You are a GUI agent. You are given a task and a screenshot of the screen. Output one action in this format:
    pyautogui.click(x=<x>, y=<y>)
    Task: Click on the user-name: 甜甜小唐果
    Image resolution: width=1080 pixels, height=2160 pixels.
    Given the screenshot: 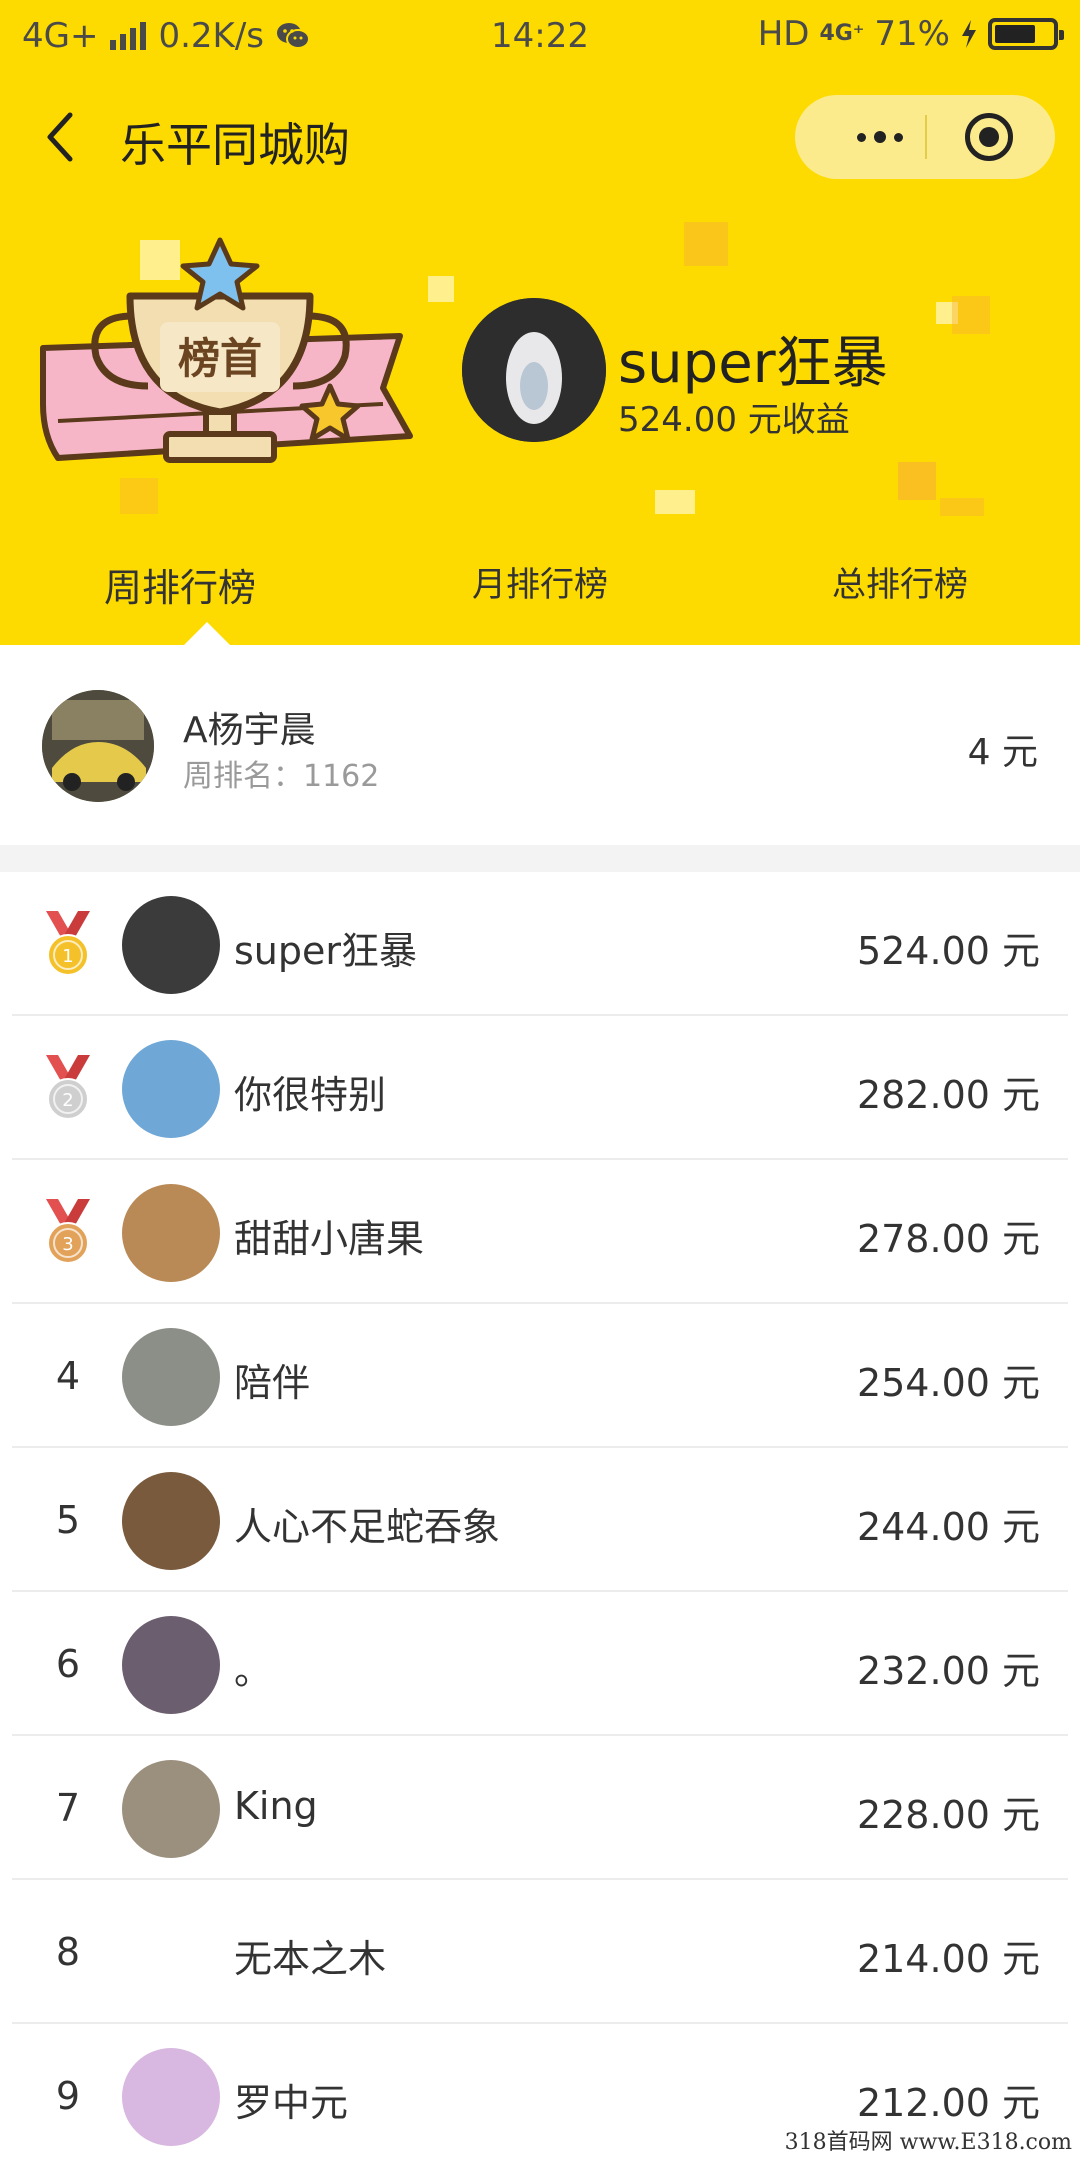 What is the action you would take?
    pyautogui.click(x=329, y=1239)
    